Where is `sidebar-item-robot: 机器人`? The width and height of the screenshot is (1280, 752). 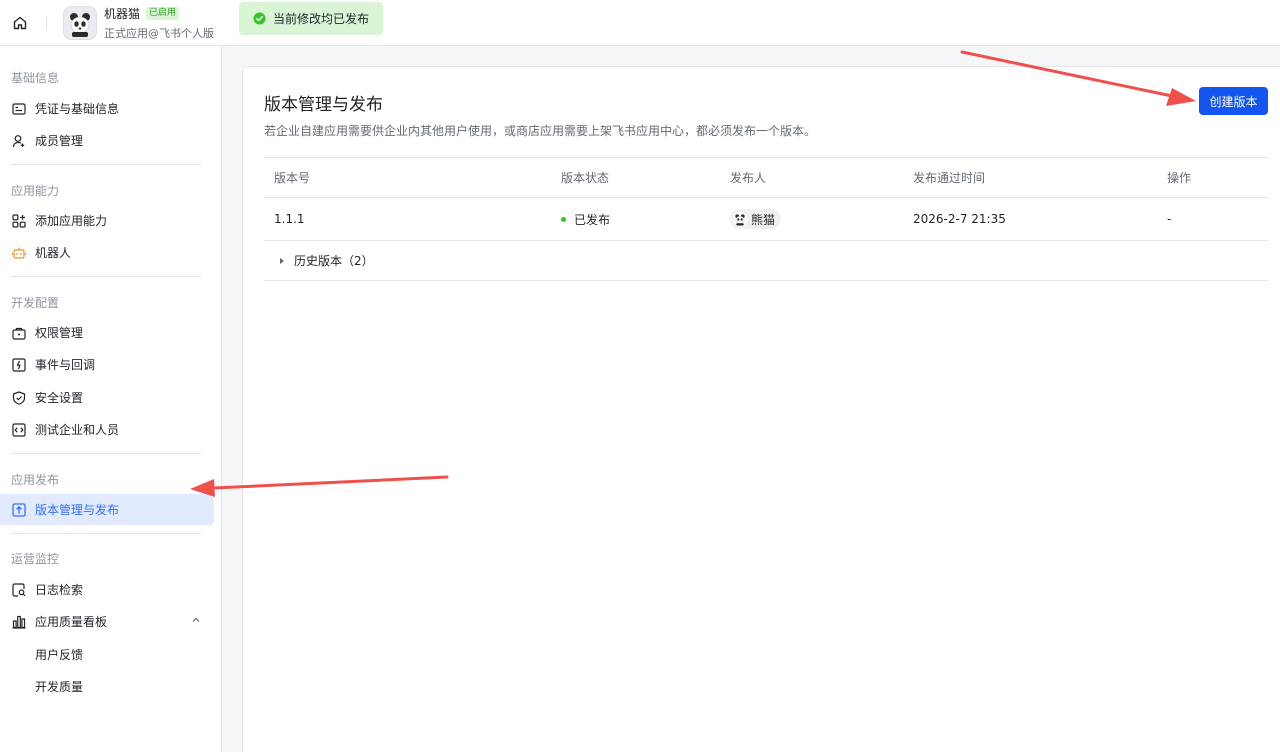
sidebar-item-robot: 机器人 is located at coordinates (107, 252).